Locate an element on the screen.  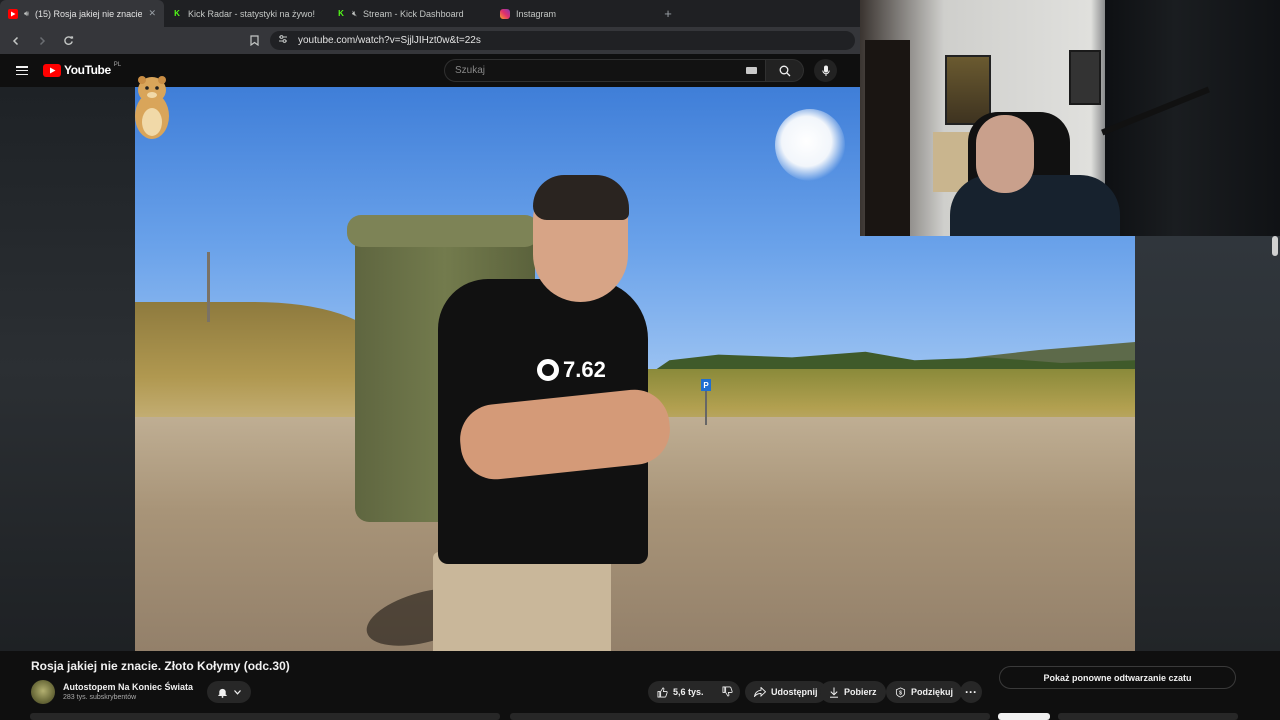
notifications-button is located at coordinates (229, 692).